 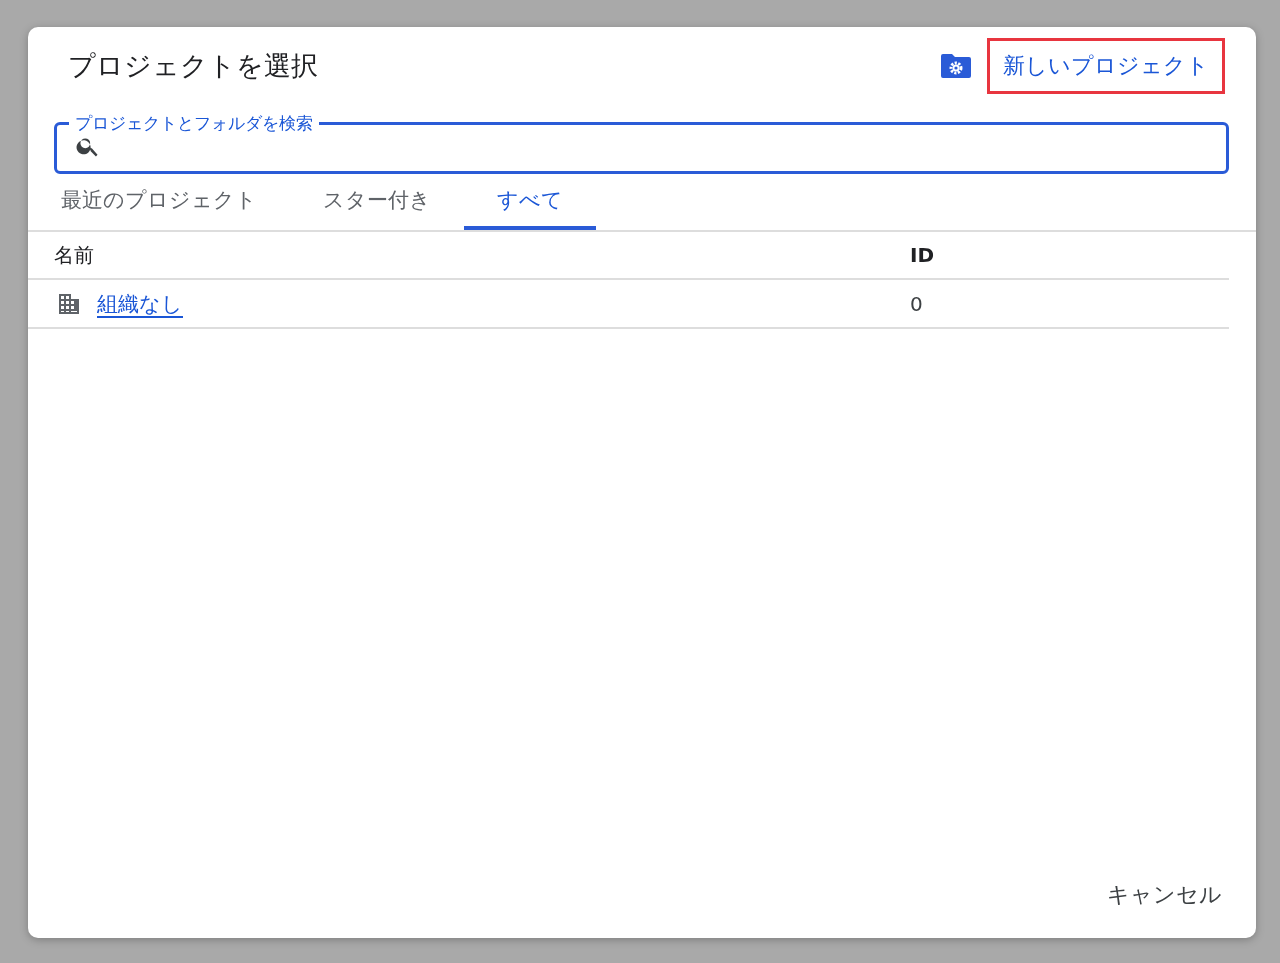 What do you see at coordinates (159, 202) in the screenshot?
I see `tab: 最近のプロジェクト` at bounding box center [159, 202].